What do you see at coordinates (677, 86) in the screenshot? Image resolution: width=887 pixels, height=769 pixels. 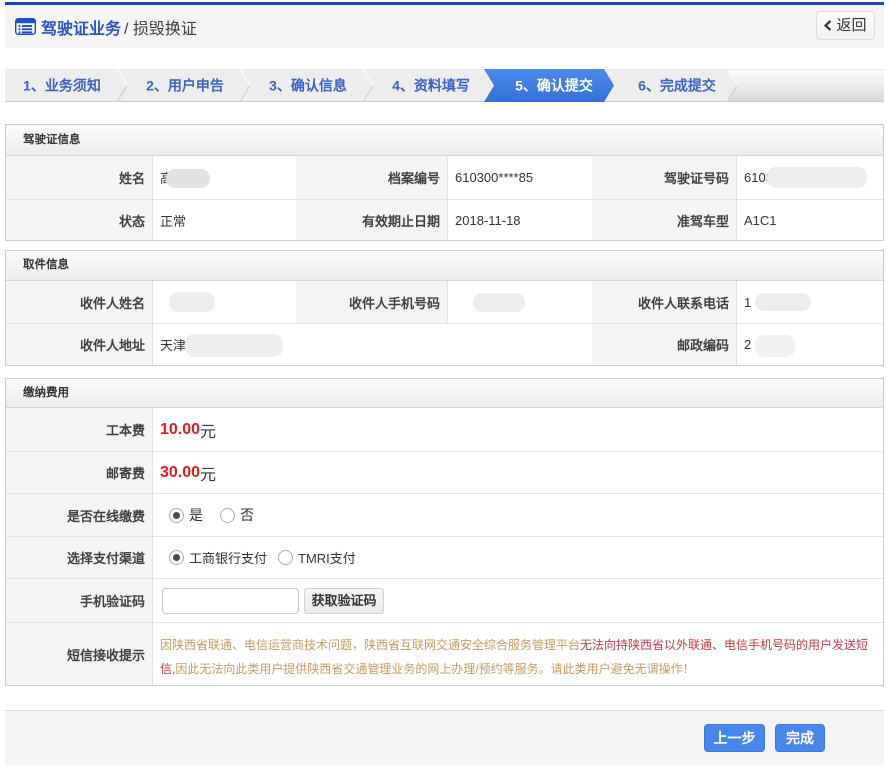 I see `svg-text: 6、完成提交` at bounding box center [677, 86].